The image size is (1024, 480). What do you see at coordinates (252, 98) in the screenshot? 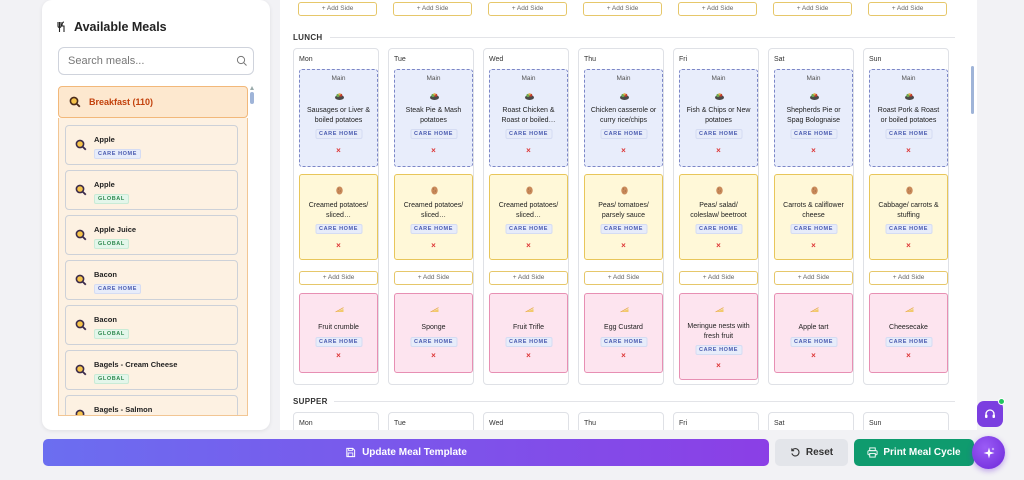
I see `scroll-thumb` at bounding box center [252, 98].